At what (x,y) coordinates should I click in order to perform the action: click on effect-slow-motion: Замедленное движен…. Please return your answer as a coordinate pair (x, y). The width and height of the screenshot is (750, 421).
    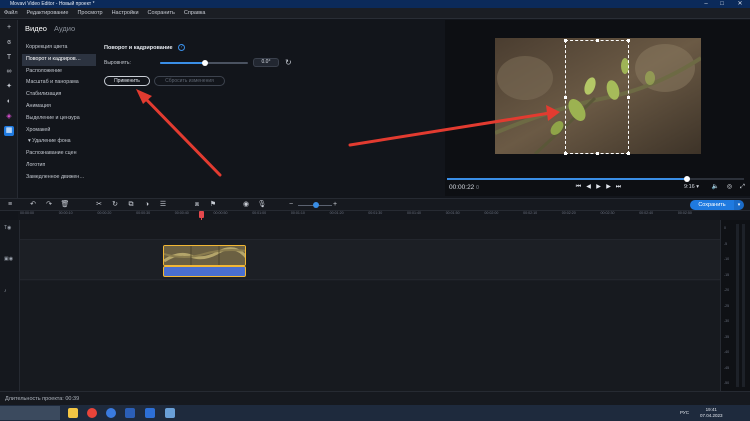
    Looking at the image, I should click on (59, 178).